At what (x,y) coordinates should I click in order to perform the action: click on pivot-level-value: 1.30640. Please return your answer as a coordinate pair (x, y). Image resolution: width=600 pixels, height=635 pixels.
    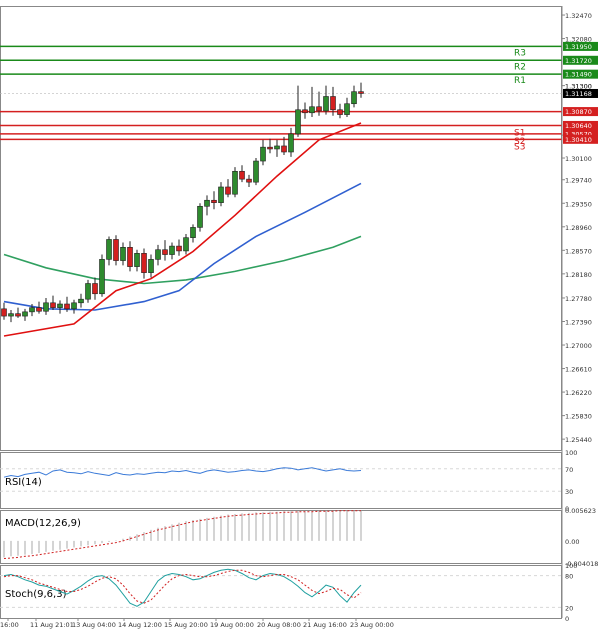
    Looking at the image, I should click on (578, 126).